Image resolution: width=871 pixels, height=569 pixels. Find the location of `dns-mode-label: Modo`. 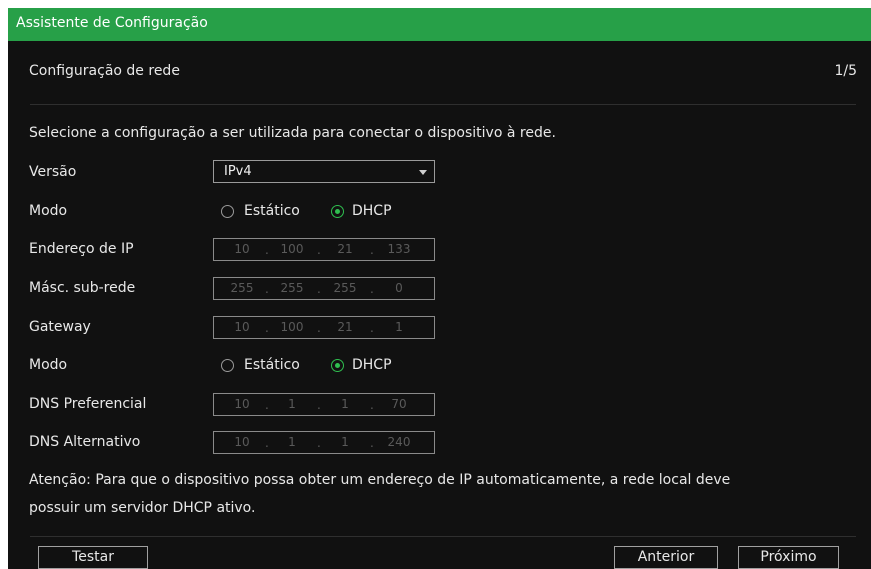

dns-mode-label: Modo is located at coordinates (48, 365).